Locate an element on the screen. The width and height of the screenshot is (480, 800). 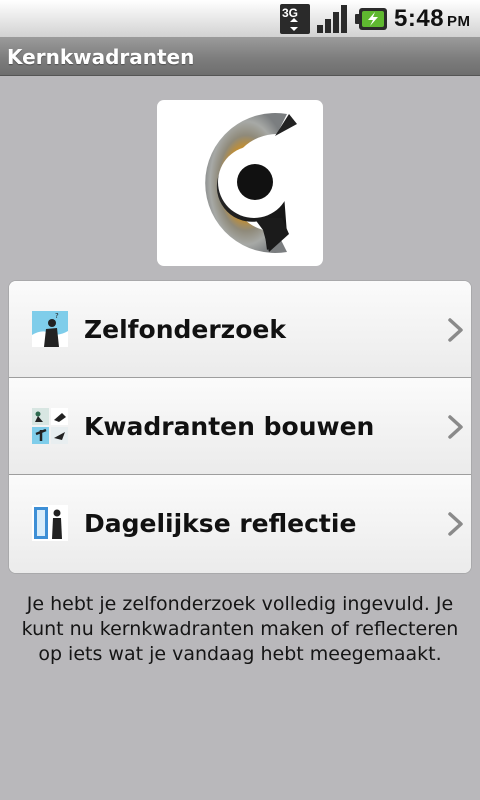
signal-strength-icon is located at coordinates (333, 19).